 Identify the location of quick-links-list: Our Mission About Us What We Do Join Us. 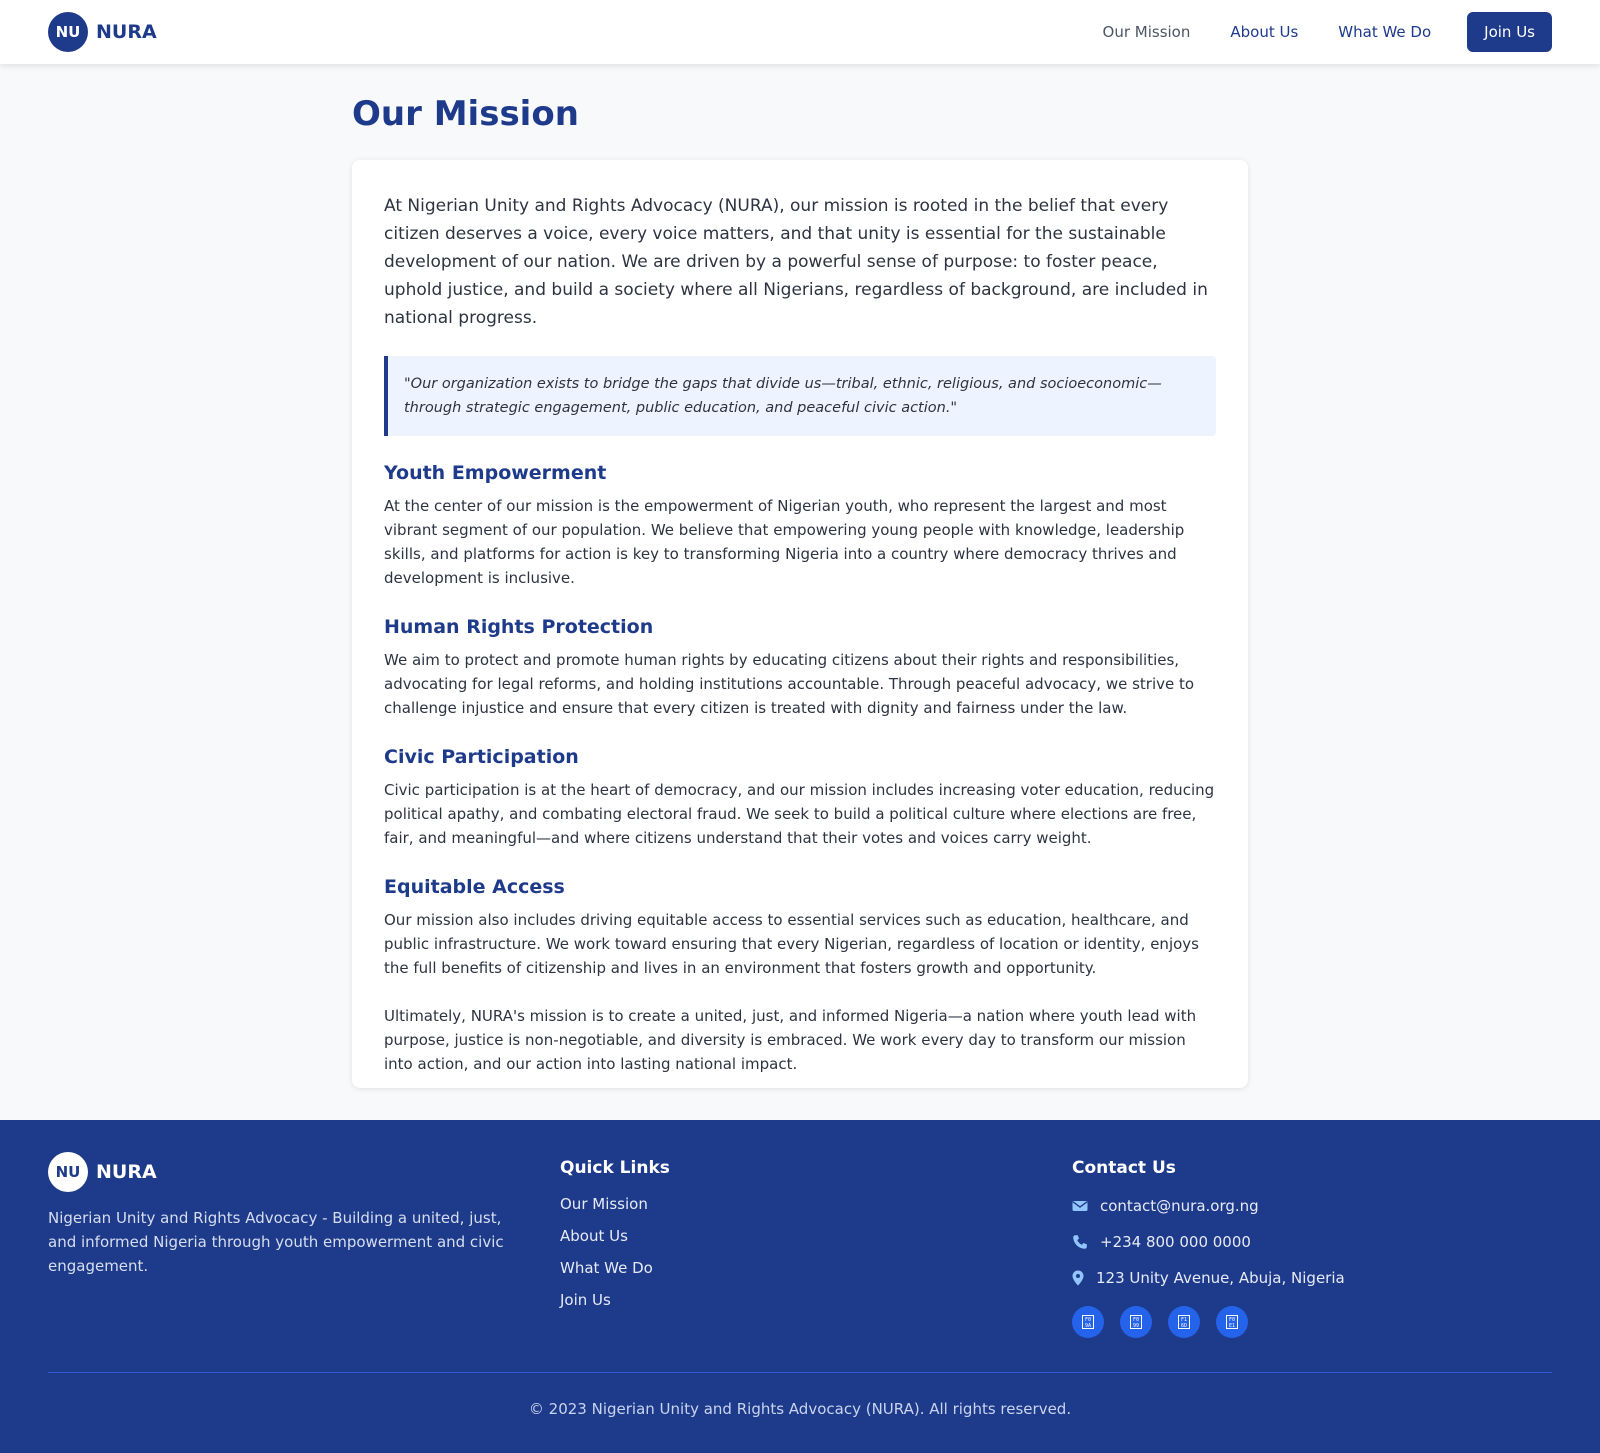
(615, 1252).